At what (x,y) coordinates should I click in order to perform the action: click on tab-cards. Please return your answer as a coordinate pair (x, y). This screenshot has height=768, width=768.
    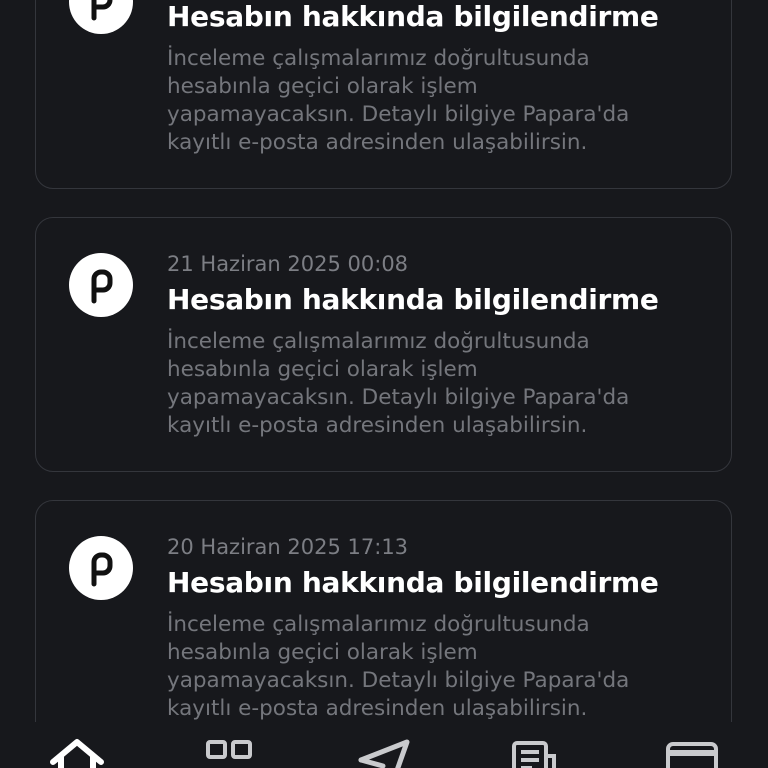
    Looking at the image, I should click on (692, 752).